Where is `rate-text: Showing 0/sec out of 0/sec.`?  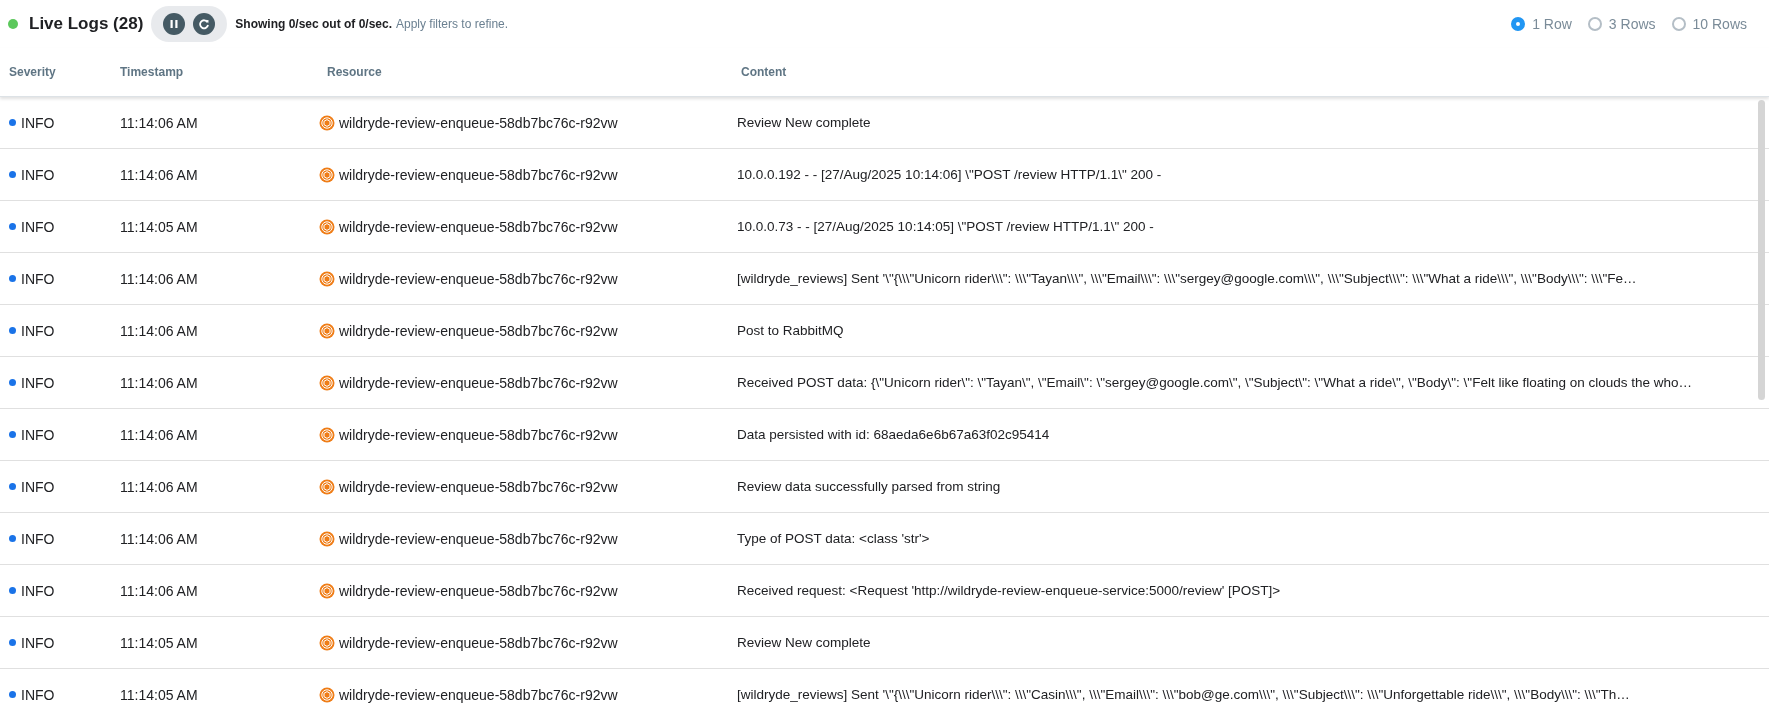
rate-text: Showing 0/sec out of 0/sec. is located at coordinates (313, 24).